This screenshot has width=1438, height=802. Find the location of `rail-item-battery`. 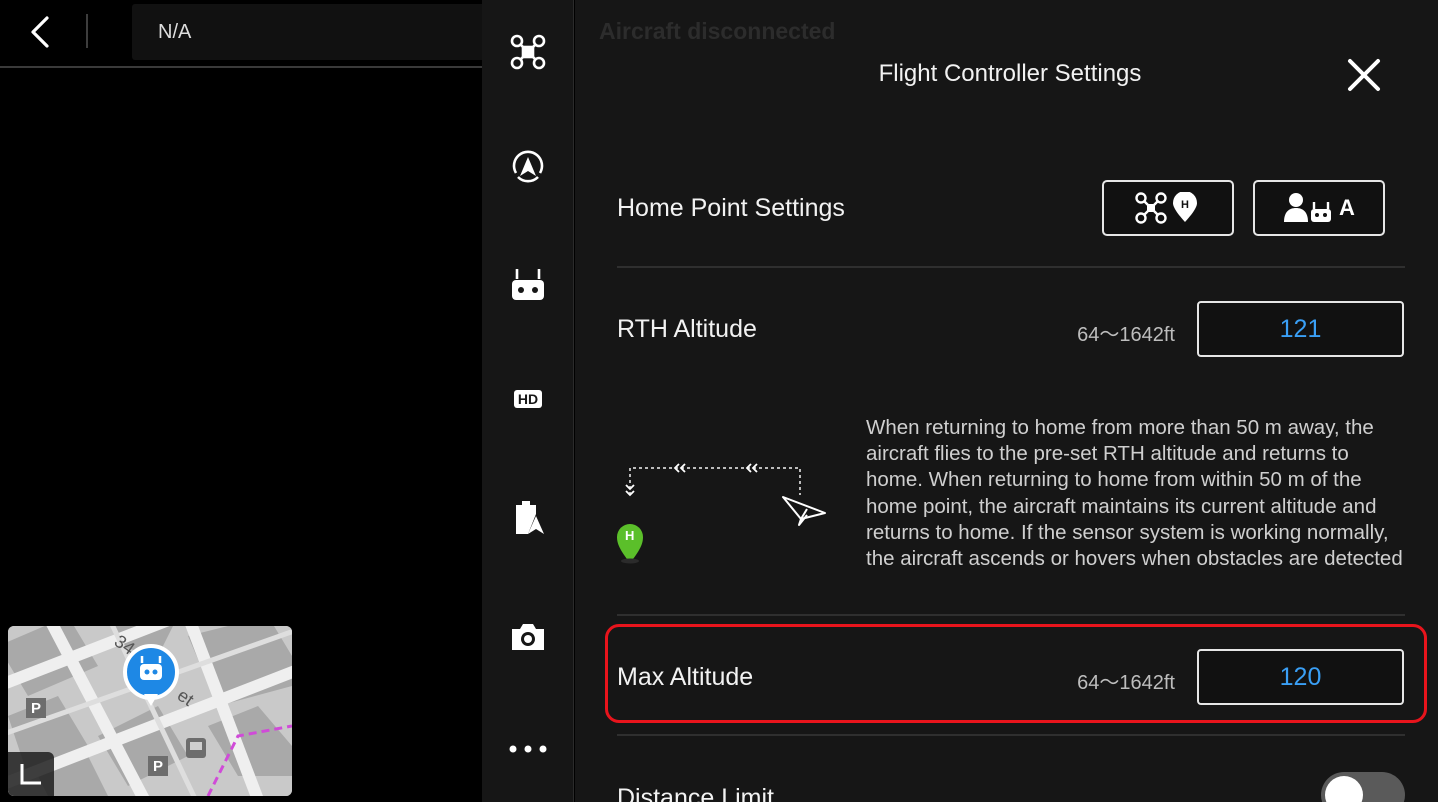

rail-item-battery is located at coordinates (528, 518).